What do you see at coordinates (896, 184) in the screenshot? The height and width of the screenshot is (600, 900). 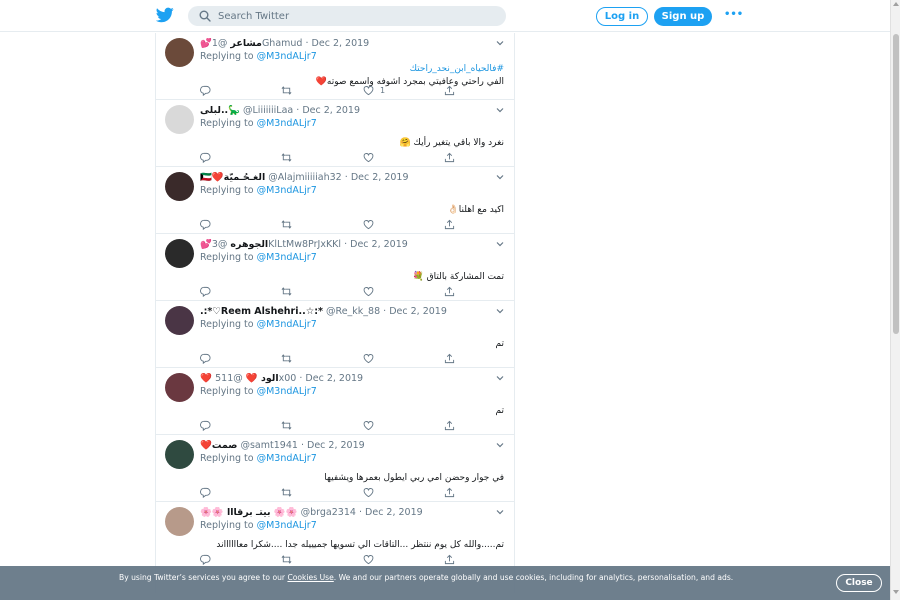 I see `scrollbar-thumb` at bounding box center [896, 184].